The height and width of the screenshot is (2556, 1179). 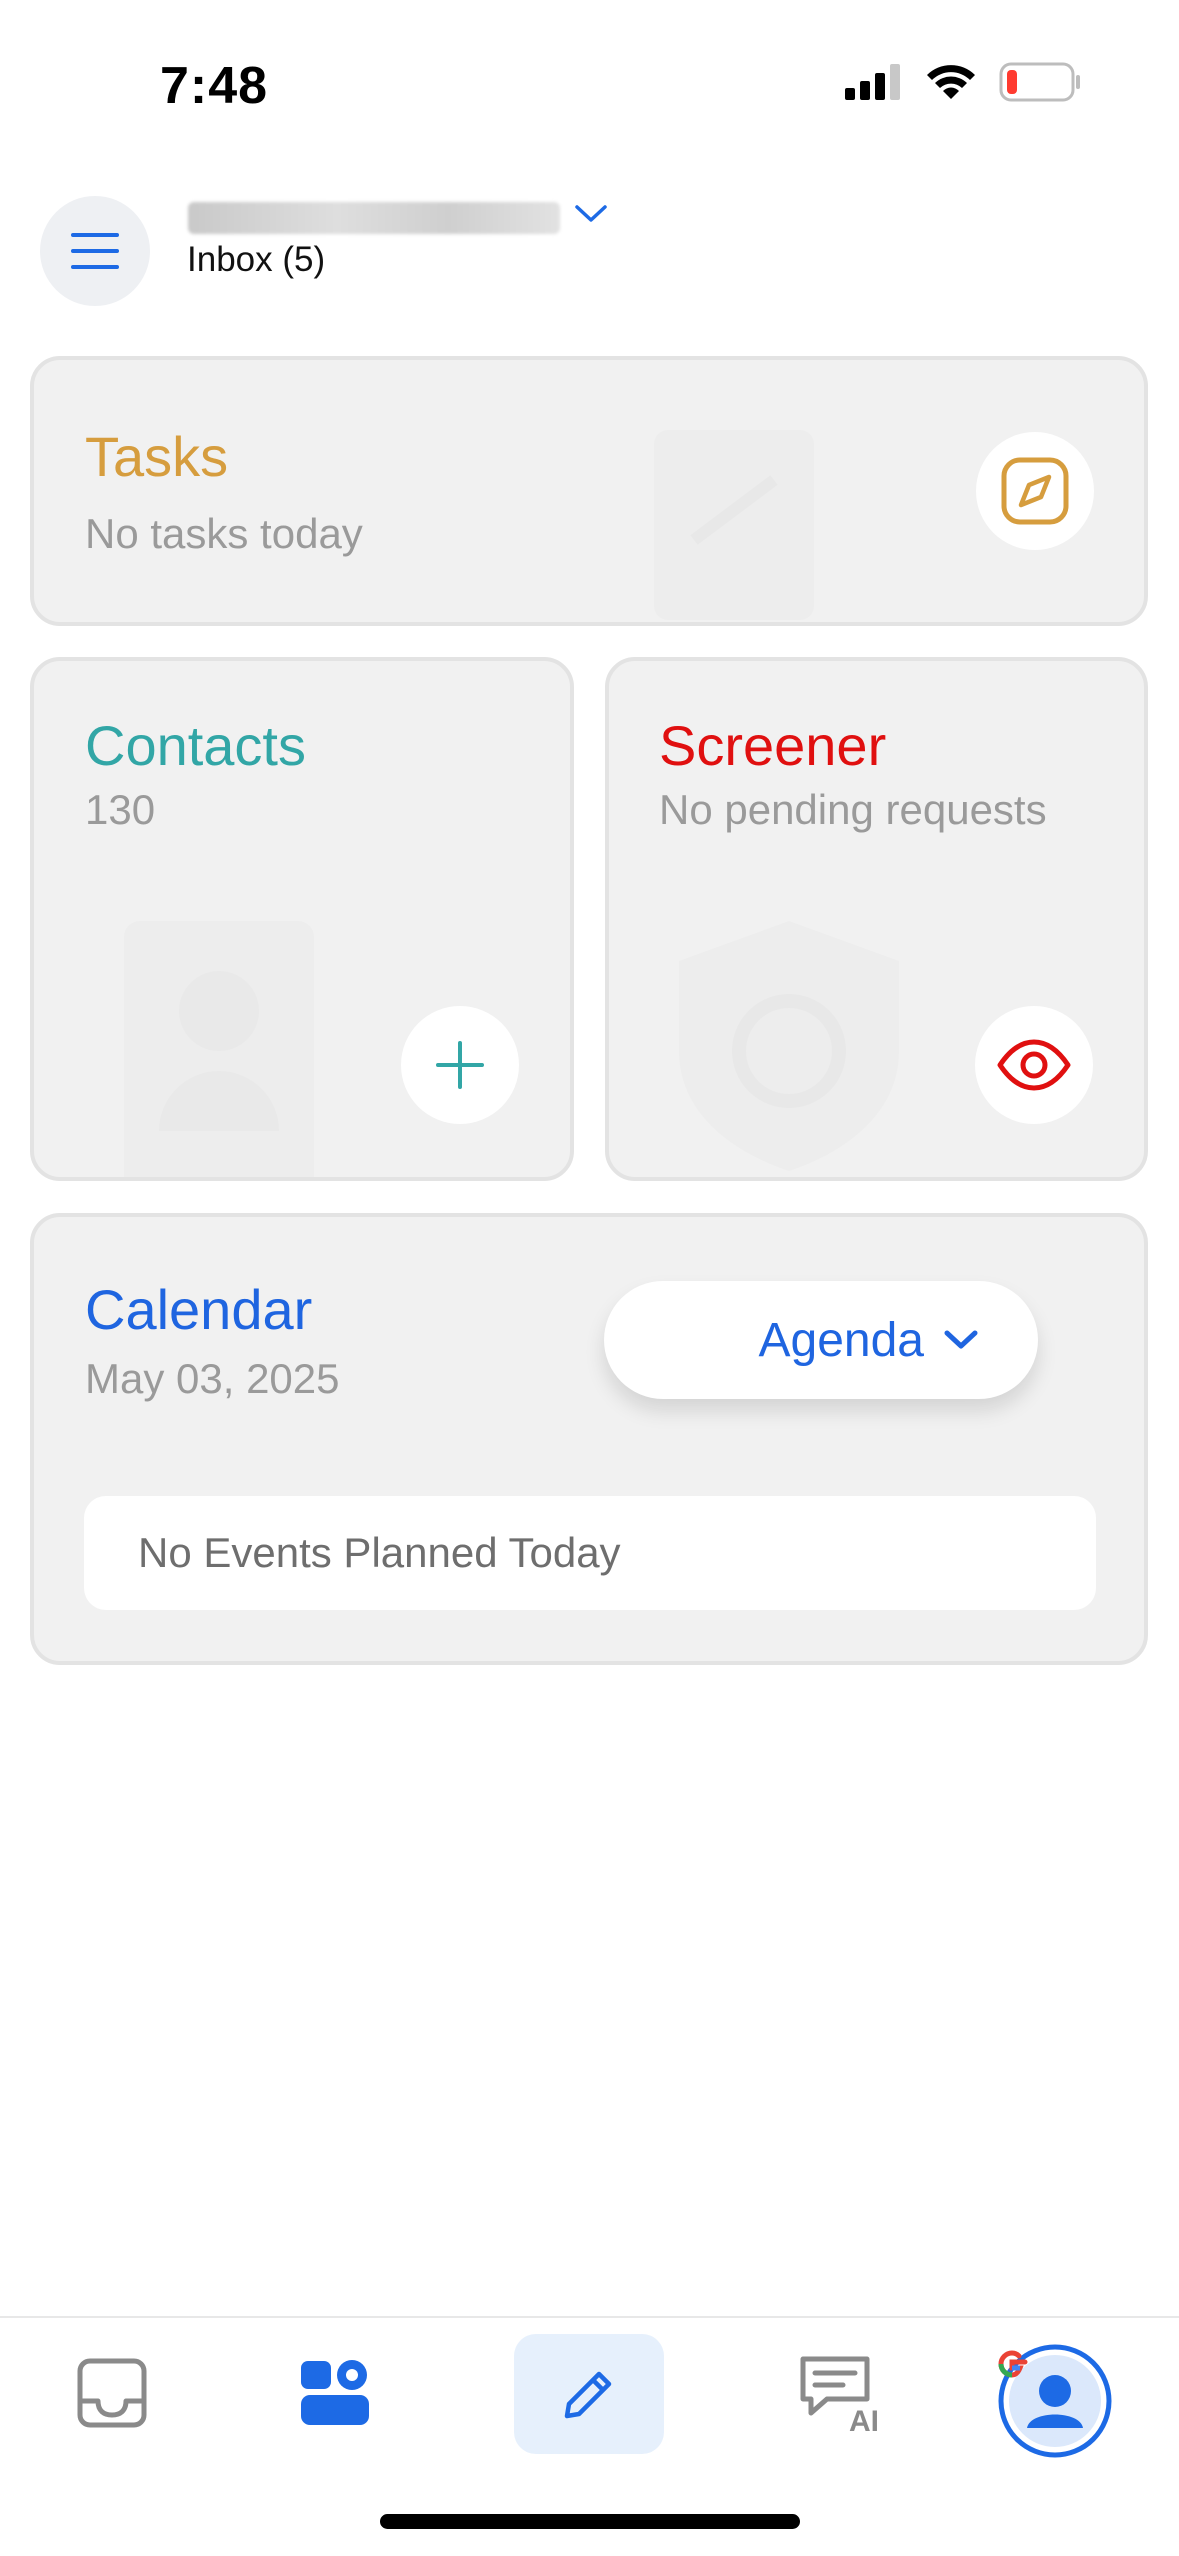 I want to click on add-contact-button, so click(x=460, y=1065).